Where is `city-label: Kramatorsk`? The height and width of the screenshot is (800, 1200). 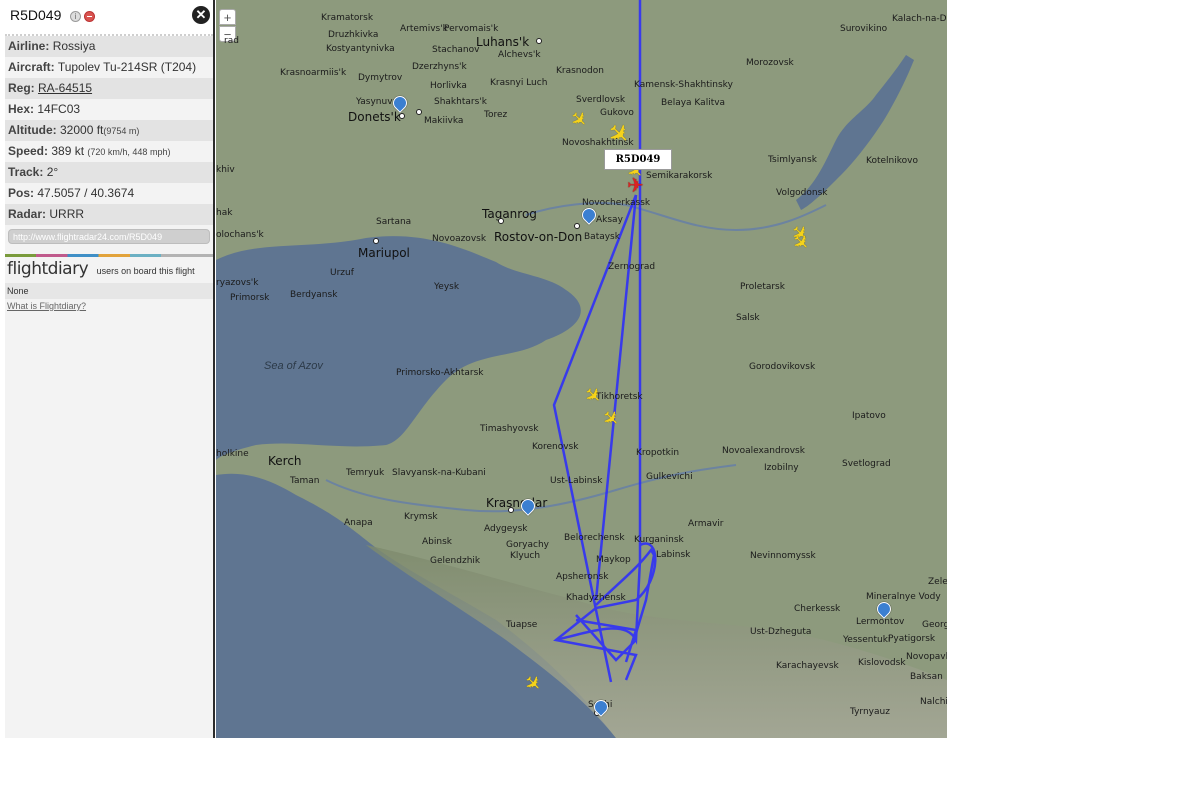
city-label: Kramatorsk is located at coordinates (347, 18).